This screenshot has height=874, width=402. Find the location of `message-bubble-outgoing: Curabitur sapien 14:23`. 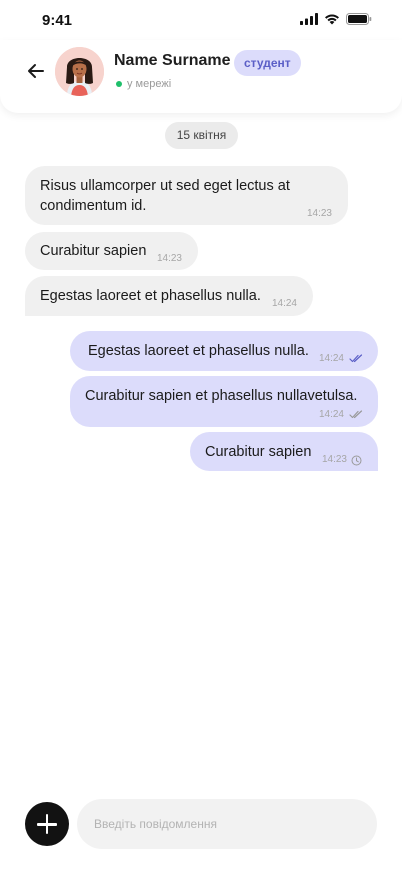

message-bubble-outgoing: Curabitur sapien 14:23 is located at coordinates (284, 451).